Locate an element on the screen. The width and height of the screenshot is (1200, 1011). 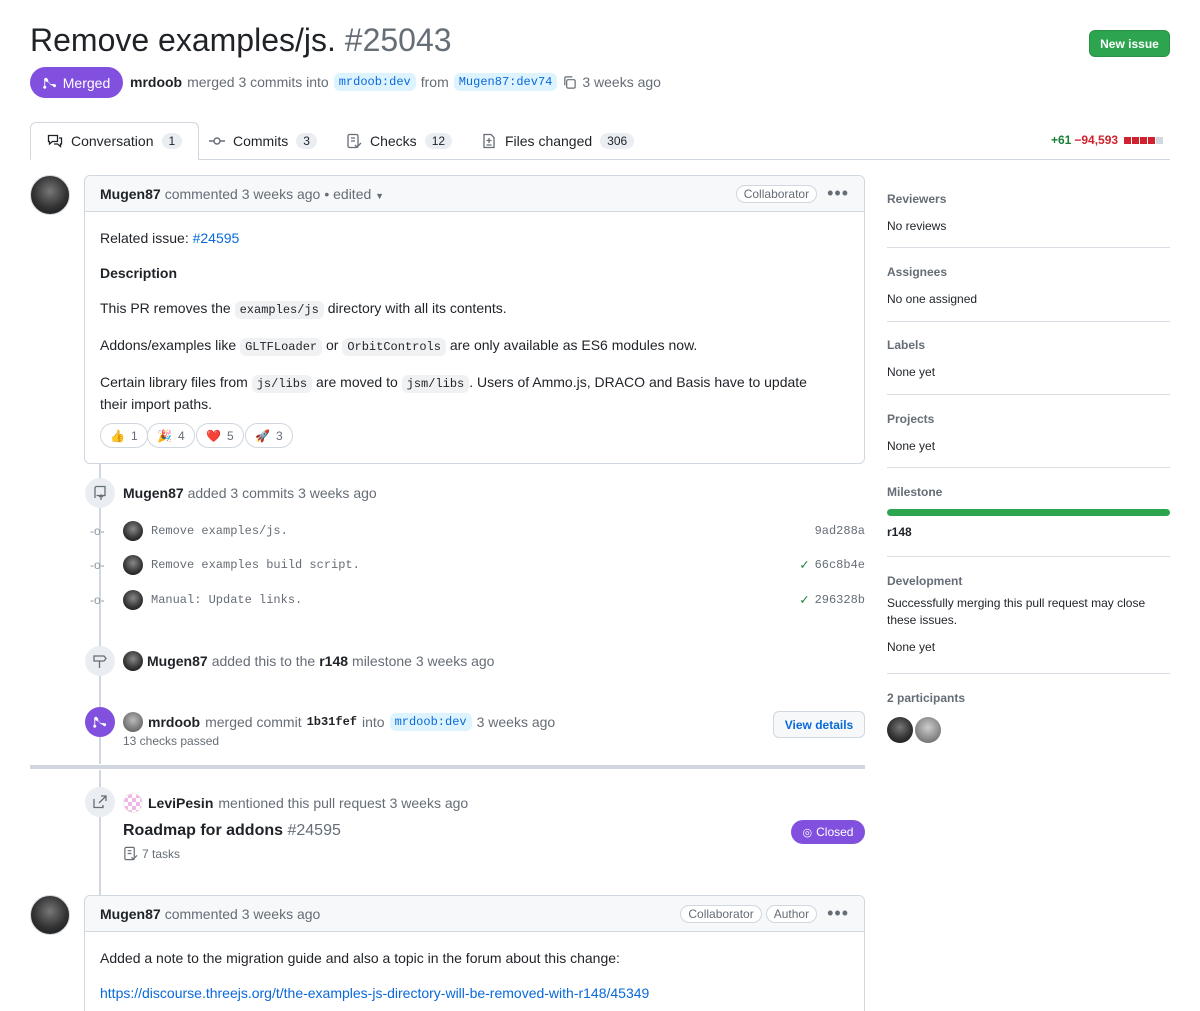
copy-icon is located at coordinates (569, 82).